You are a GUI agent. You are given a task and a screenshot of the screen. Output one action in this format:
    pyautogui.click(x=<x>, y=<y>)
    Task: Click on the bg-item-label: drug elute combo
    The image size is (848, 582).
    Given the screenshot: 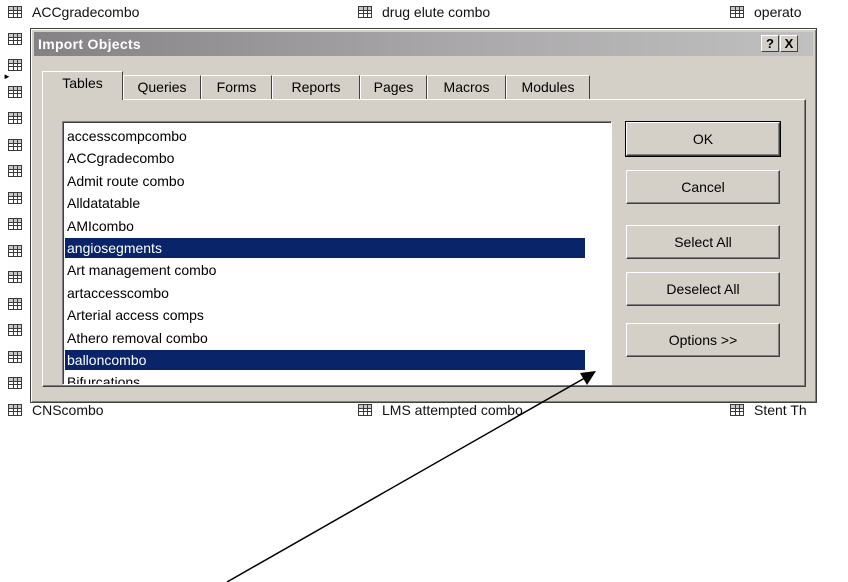 What is the action you would take?
    pyautogui.click(x=436, y=12)
    